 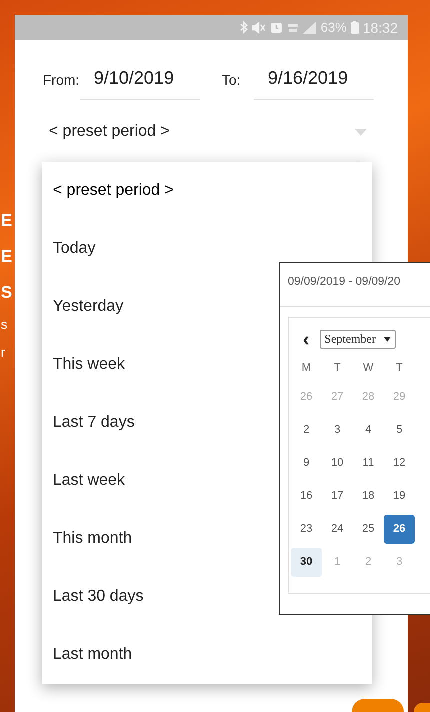 I want to click on weekday-label: M, so click(x=306, y=368).